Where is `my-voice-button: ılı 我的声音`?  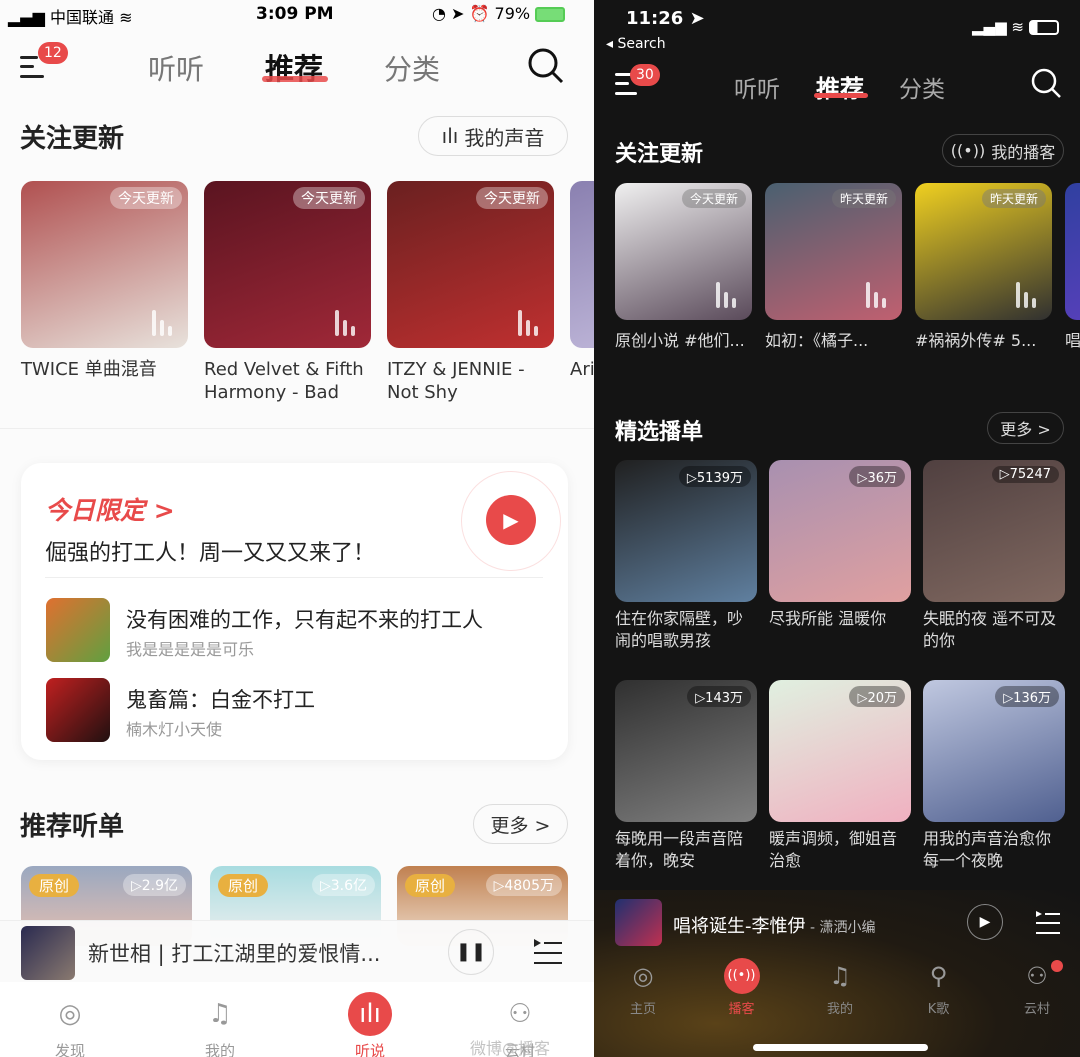
my-voice-button: ılı 我的声音 is located at coordinates (493, 136).